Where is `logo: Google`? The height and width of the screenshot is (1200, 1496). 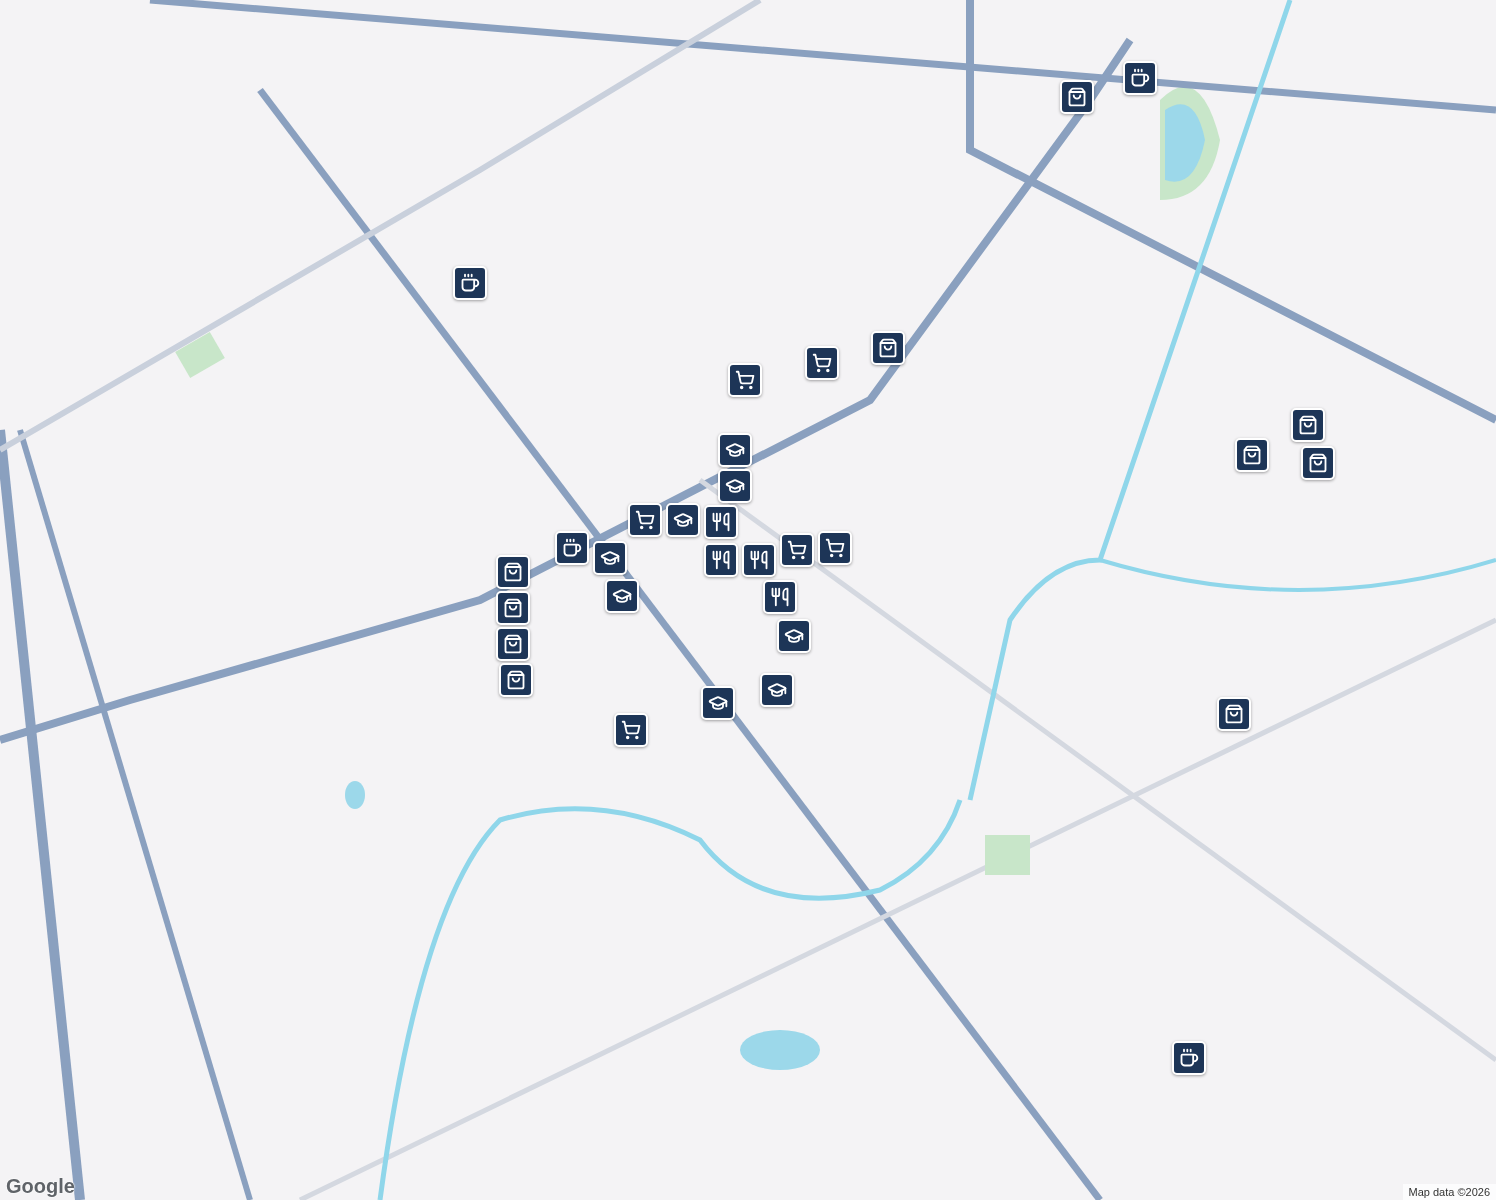
logo: Google is located at coordinates (40, 1186).